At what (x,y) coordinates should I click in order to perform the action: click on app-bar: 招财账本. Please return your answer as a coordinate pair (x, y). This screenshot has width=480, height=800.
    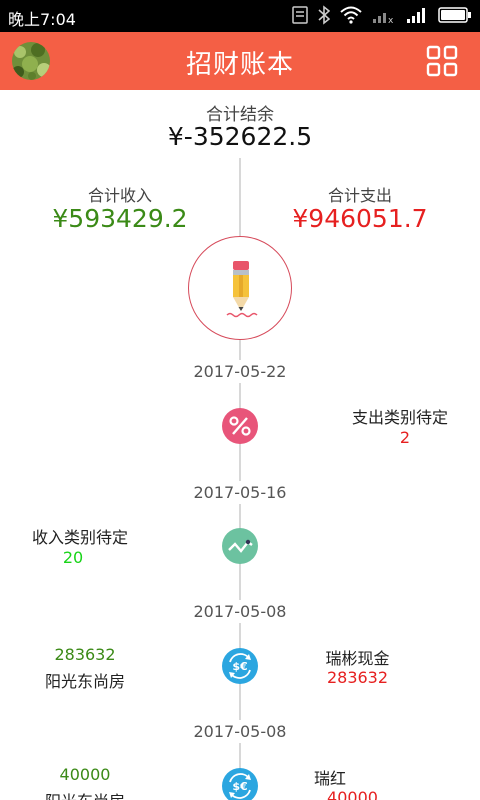
    Looking at the image, I should click on (240, 61).